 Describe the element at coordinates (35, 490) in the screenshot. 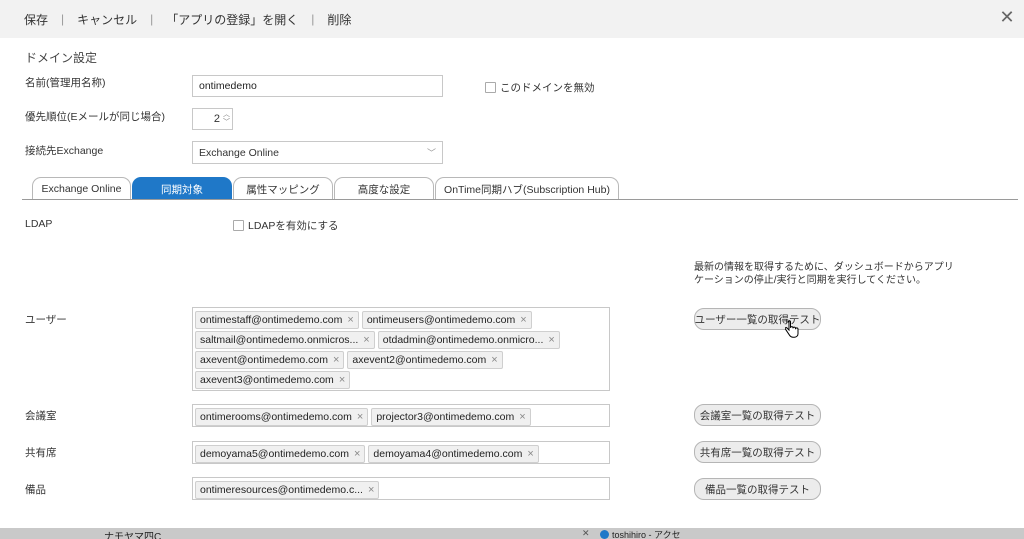

I see `equipment-label: 備品` at that location.